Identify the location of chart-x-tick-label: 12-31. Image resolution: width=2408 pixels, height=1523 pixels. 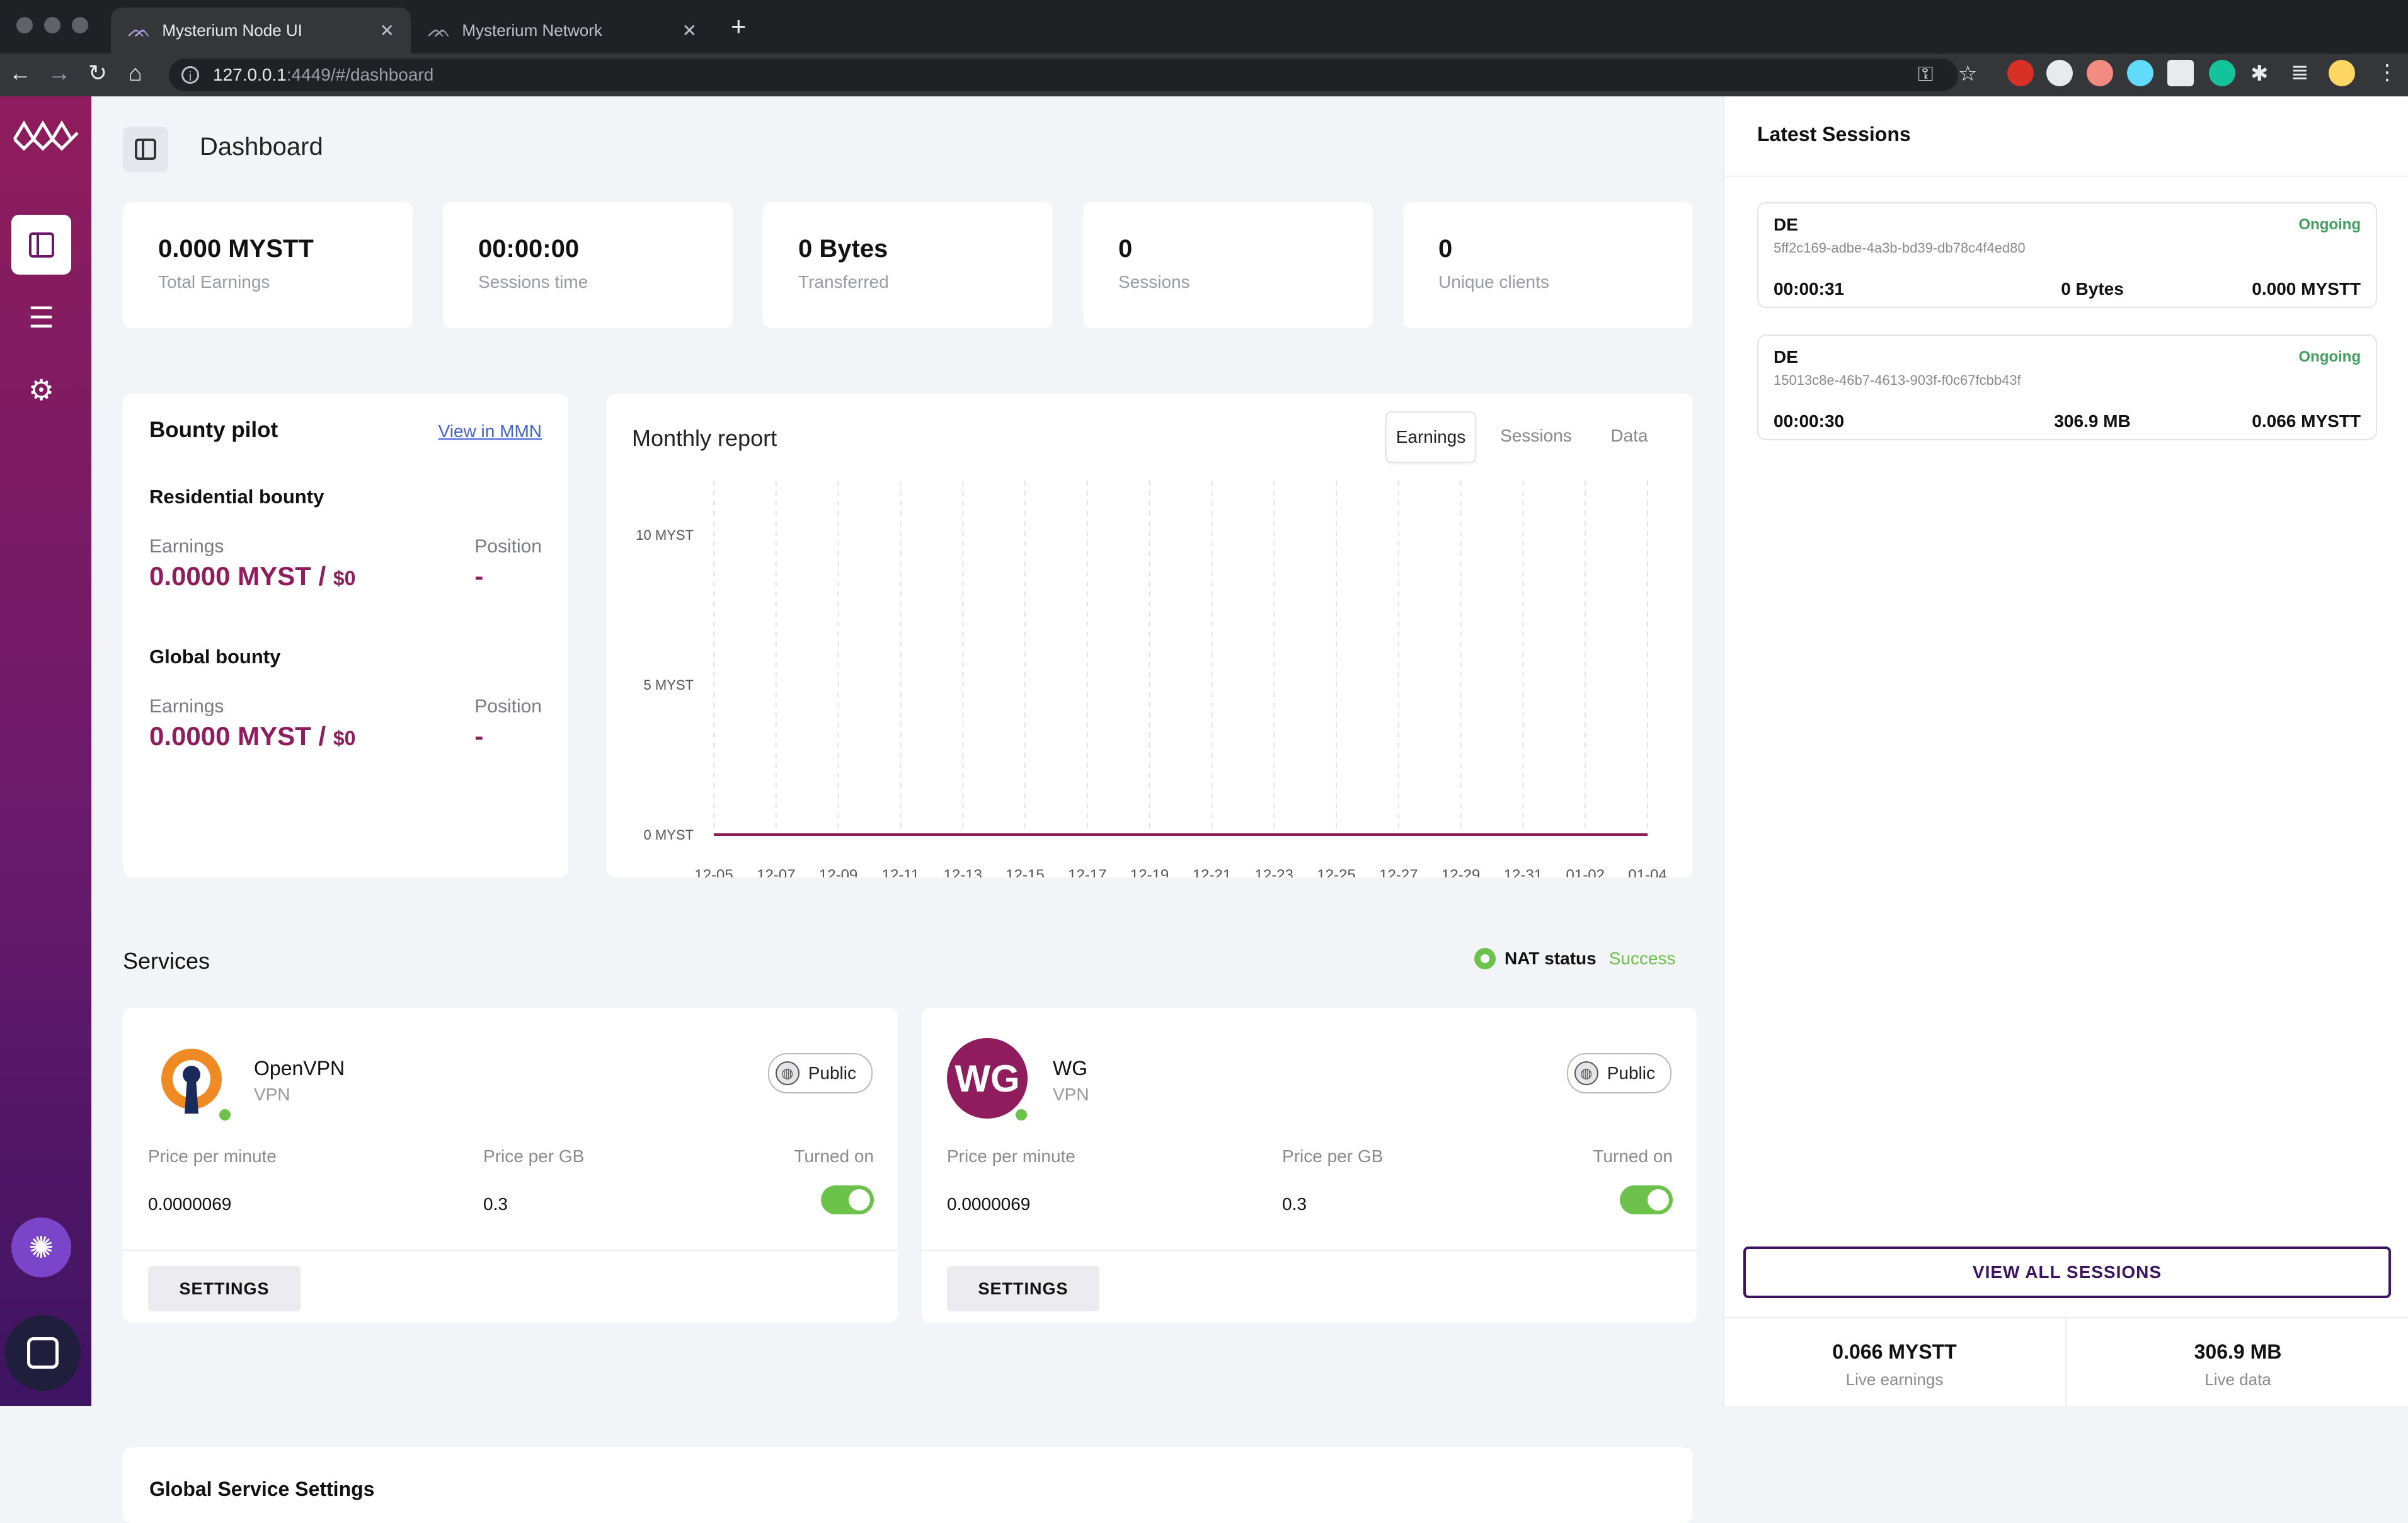
(1523, 872).